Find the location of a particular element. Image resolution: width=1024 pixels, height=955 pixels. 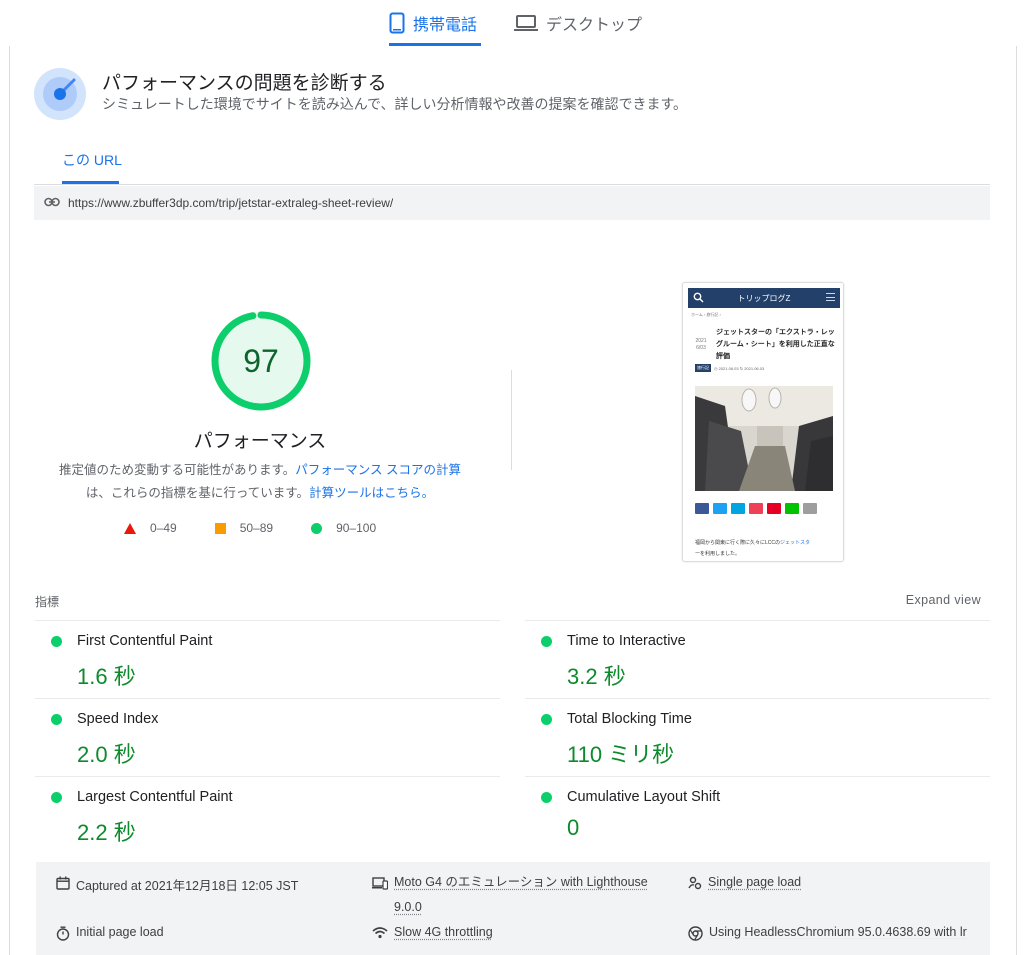

site-title: トリップログZ is located at coordinates (764, 298).